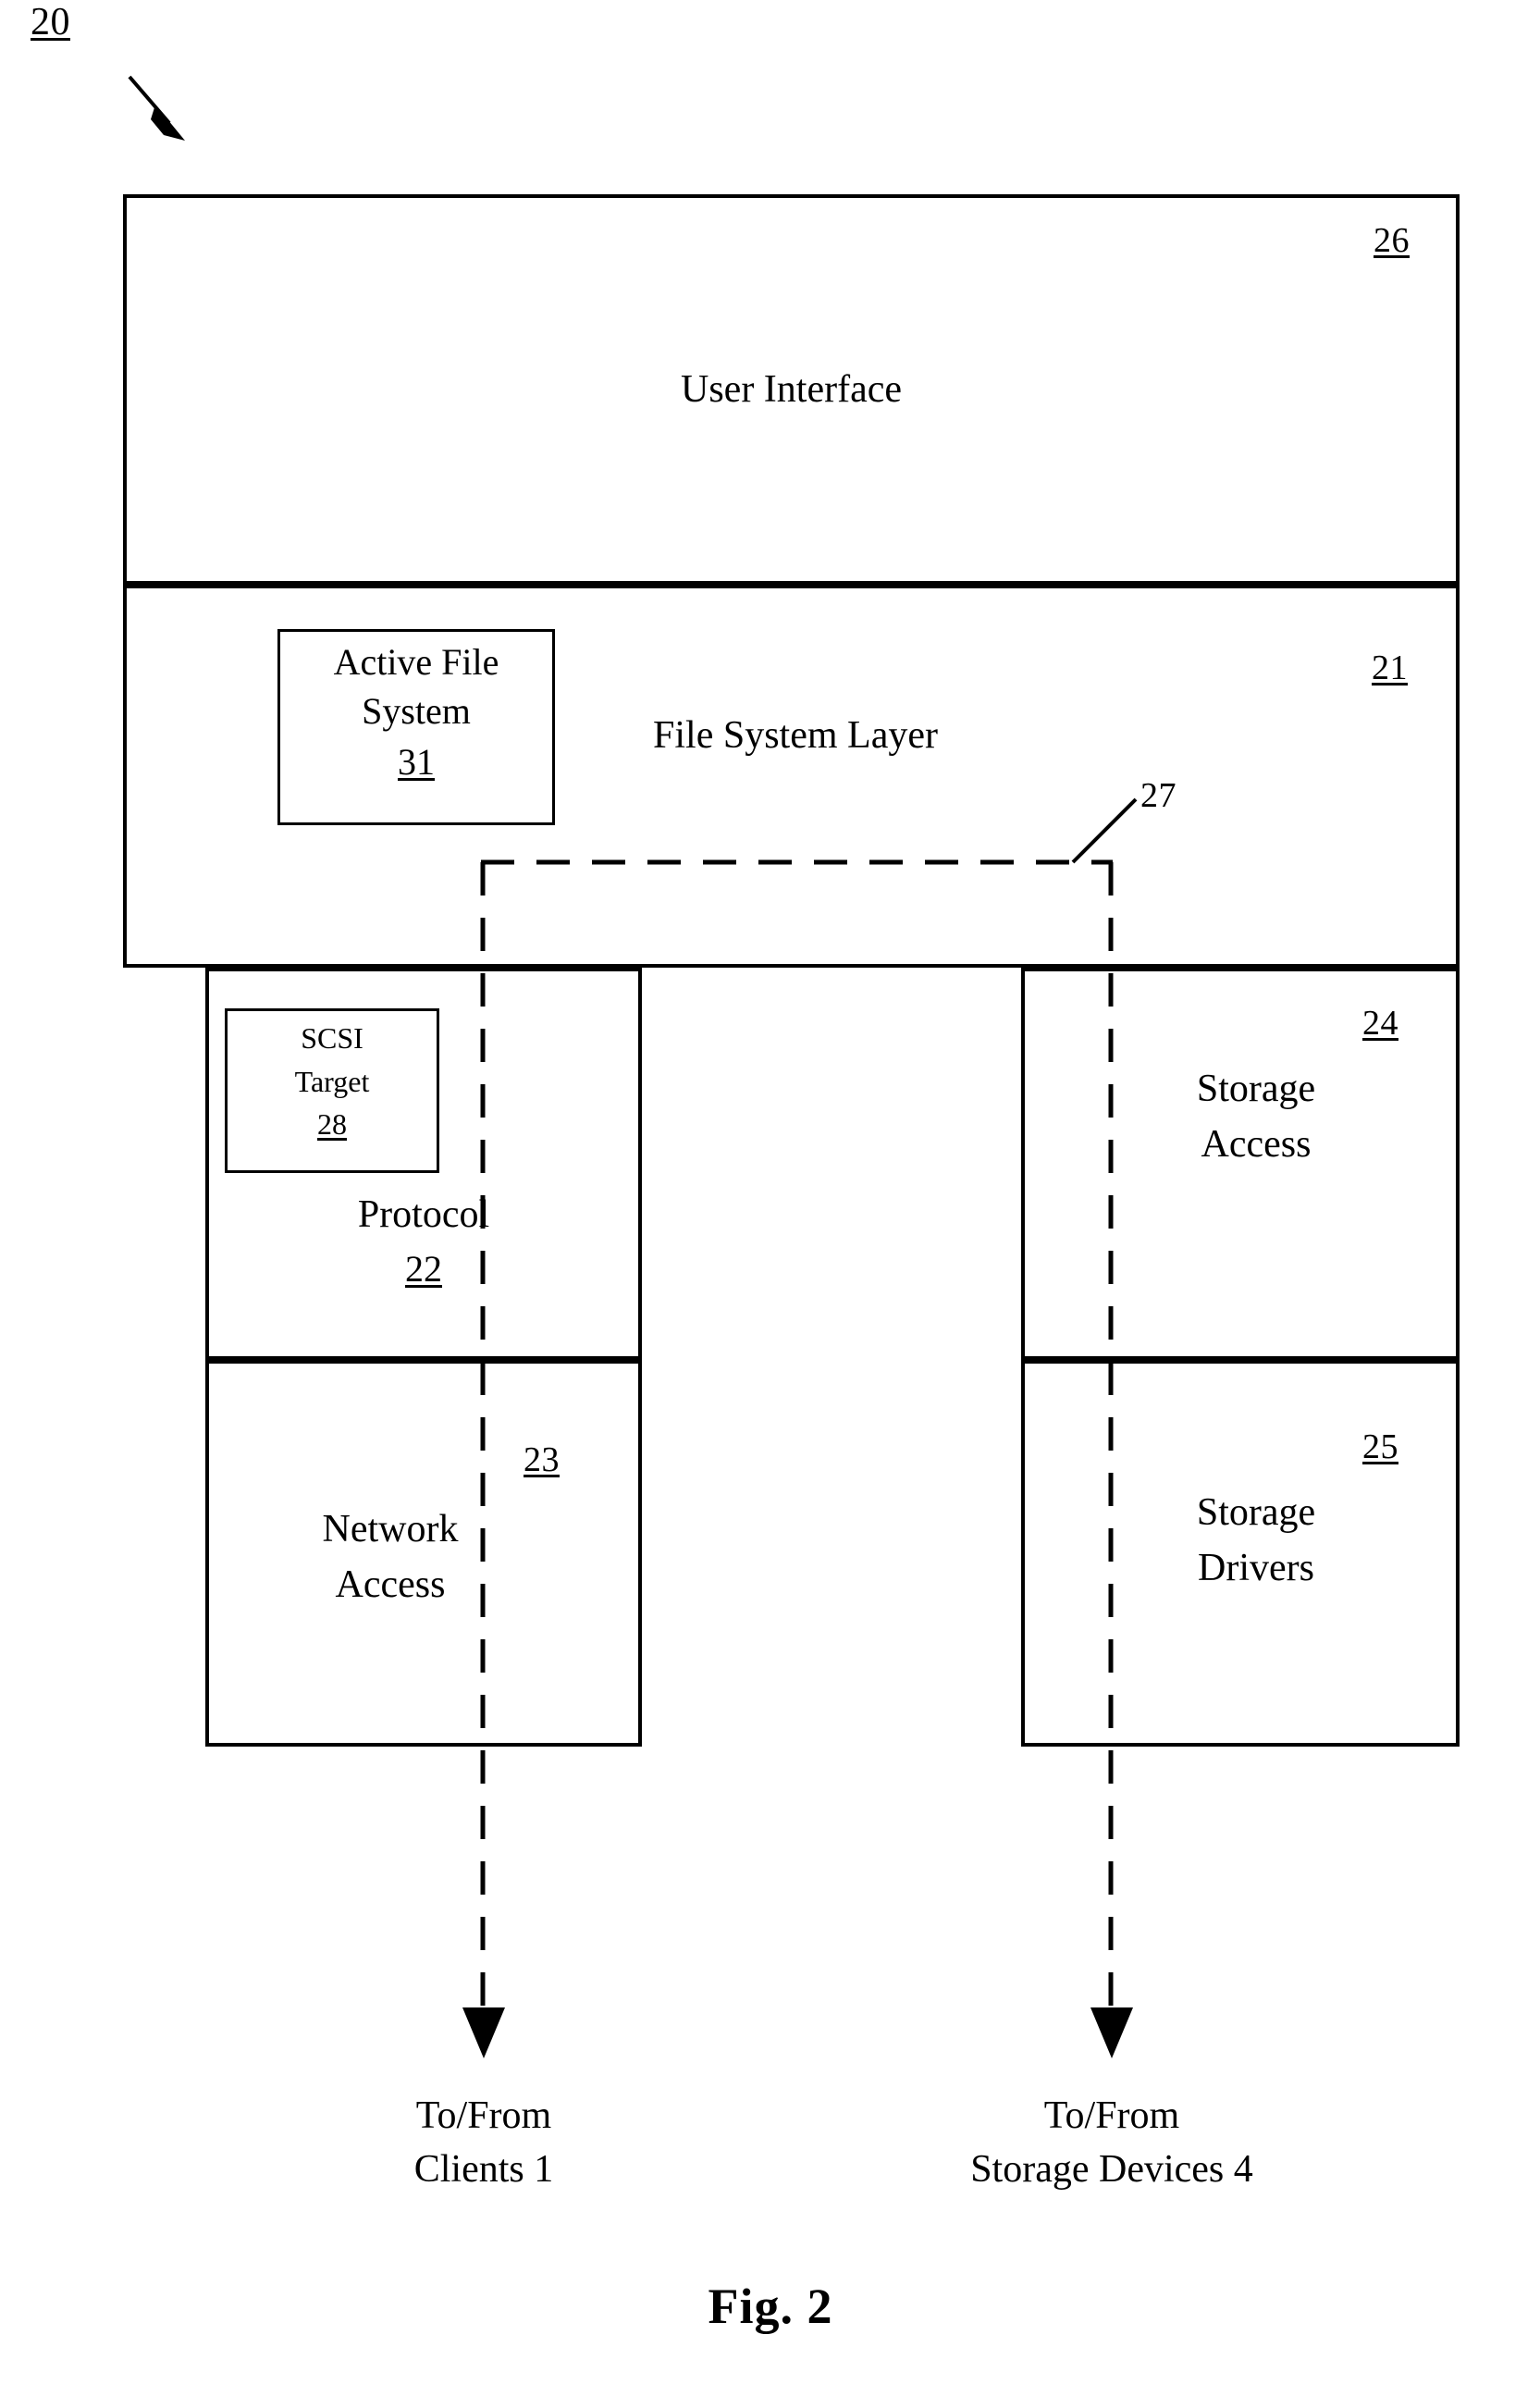 This screenshot has width=1540, height=2384. I want to click on storage-devices-endpoint-line1: To/From, so click(1111, 2116).